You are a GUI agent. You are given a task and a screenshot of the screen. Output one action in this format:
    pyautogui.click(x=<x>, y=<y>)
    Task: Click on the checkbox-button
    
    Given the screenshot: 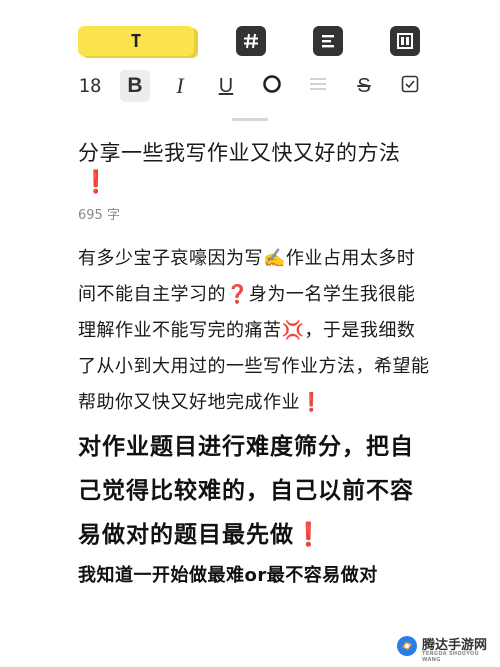 What is the action you would take?
    pyautogui.click(x=410, y=86)
    